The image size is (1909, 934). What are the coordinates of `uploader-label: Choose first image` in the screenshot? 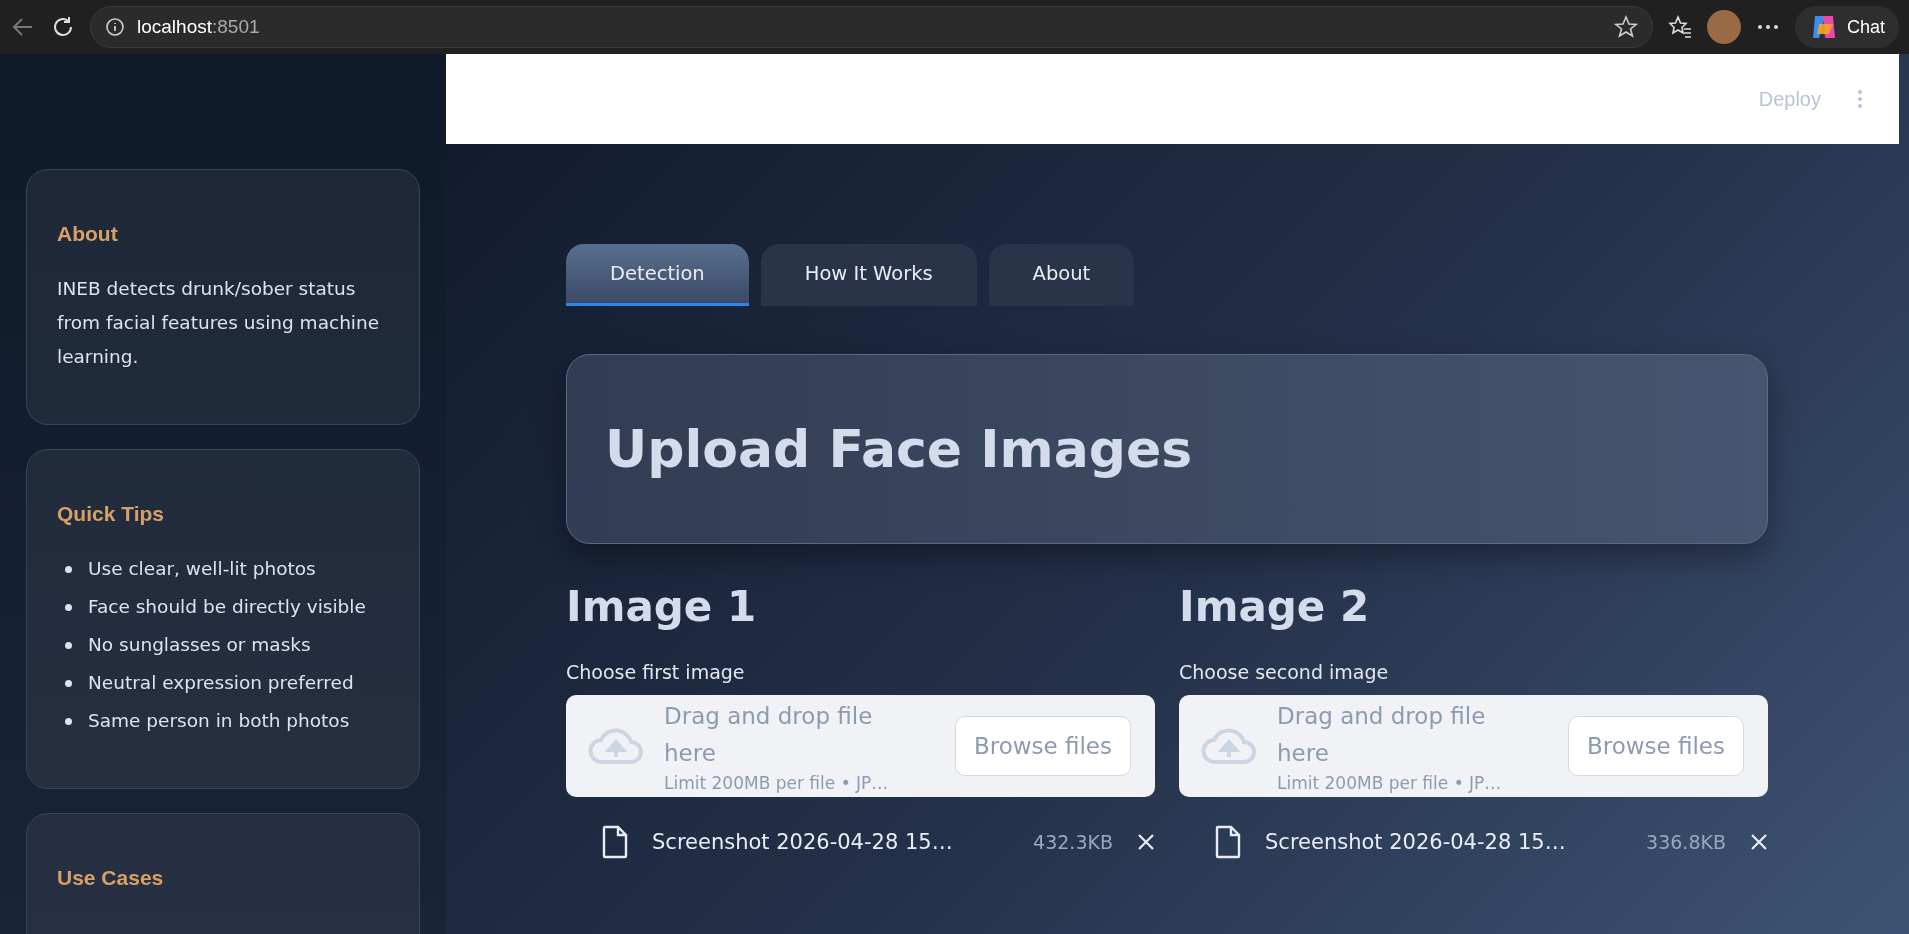 It's located at (656, 672).